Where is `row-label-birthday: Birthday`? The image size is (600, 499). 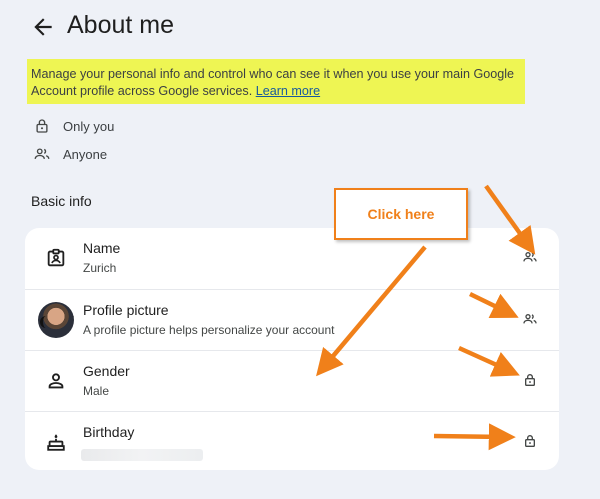 row-label-birthday: Birthday is located at coordinates (109, 432).